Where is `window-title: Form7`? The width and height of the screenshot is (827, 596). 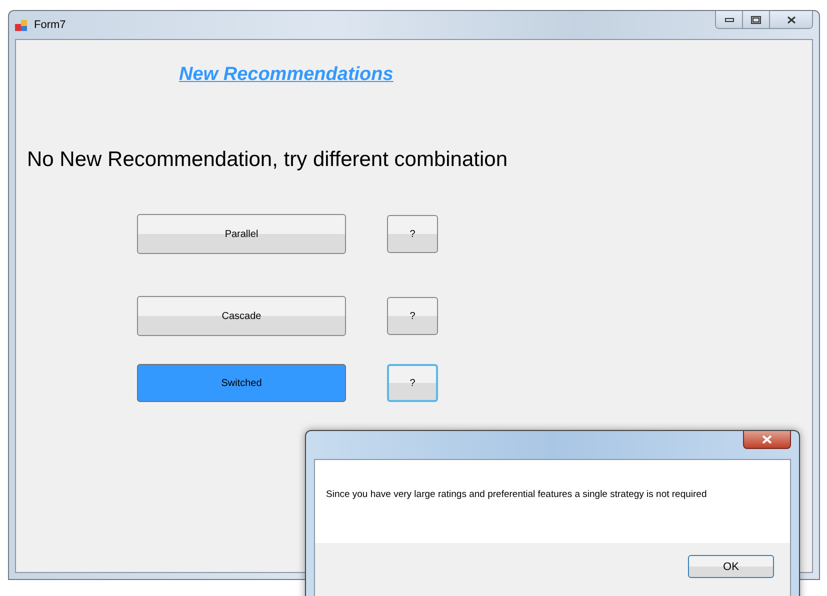
window-title: Form7 is located at coordinates (50, 25).